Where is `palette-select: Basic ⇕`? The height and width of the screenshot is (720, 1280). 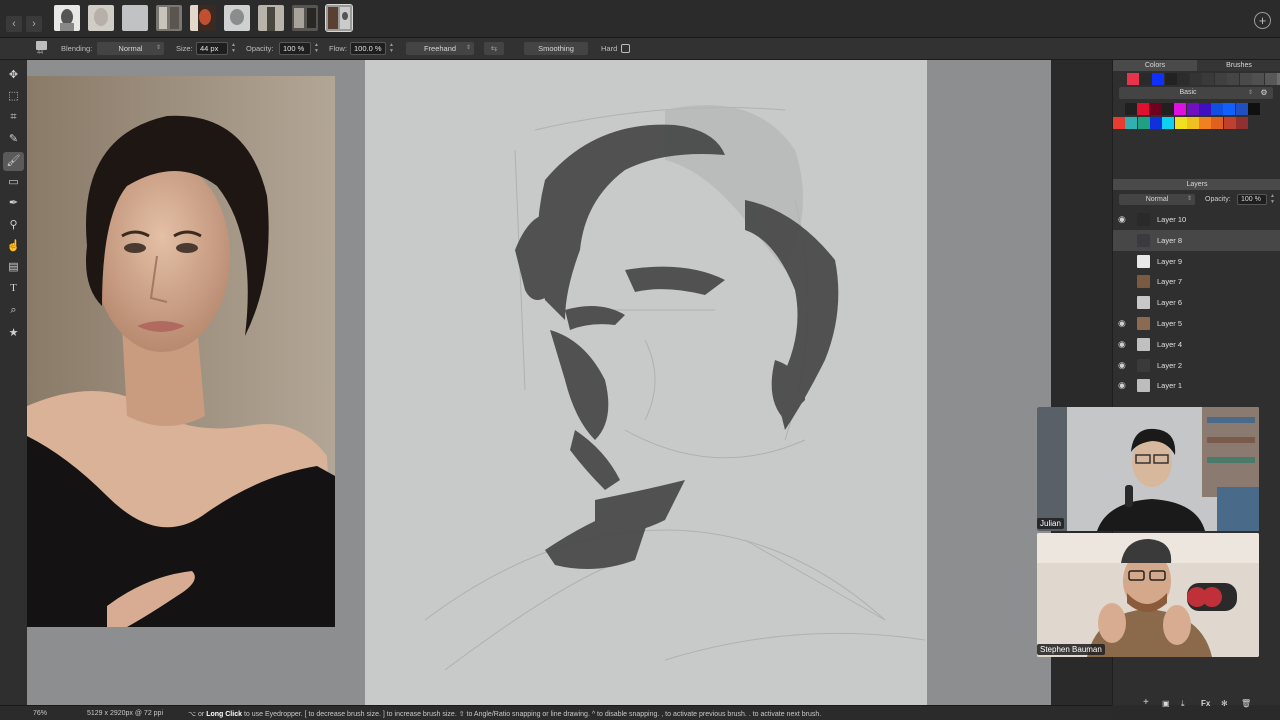 palette-select: Basic ⇕ is located at coordinates (1188, 93).